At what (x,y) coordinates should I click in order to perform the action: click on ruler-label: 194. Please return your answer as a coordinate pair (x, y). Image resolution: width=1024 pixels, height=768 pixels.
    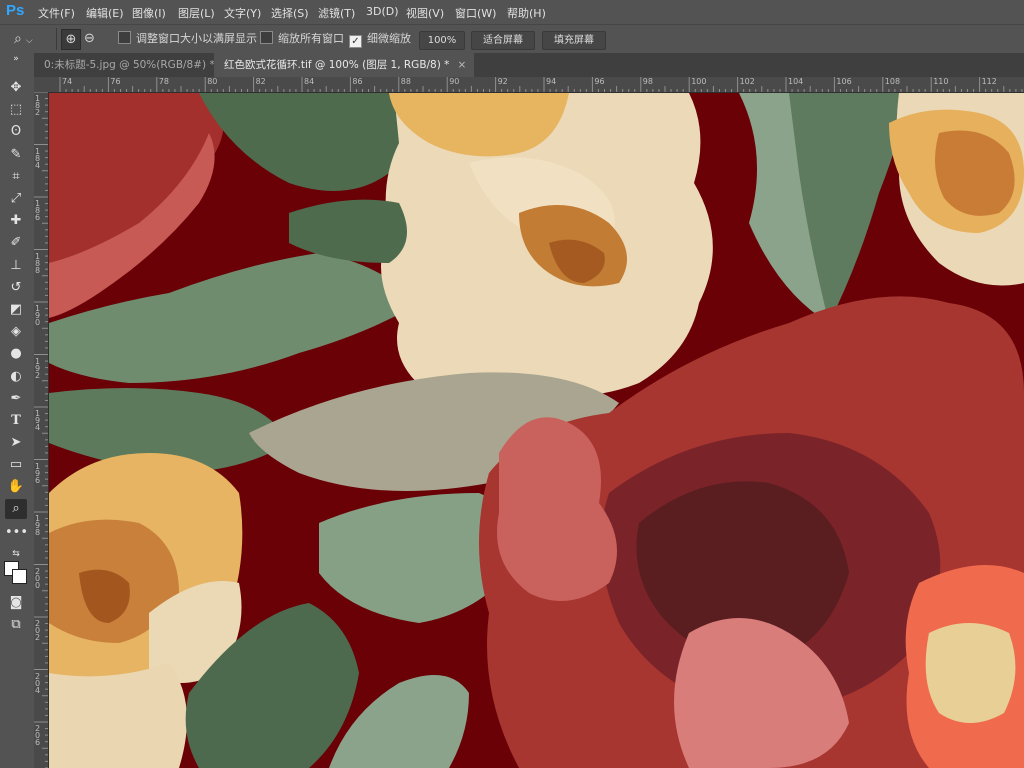
    Looking at the image, I should click on (38, 420).